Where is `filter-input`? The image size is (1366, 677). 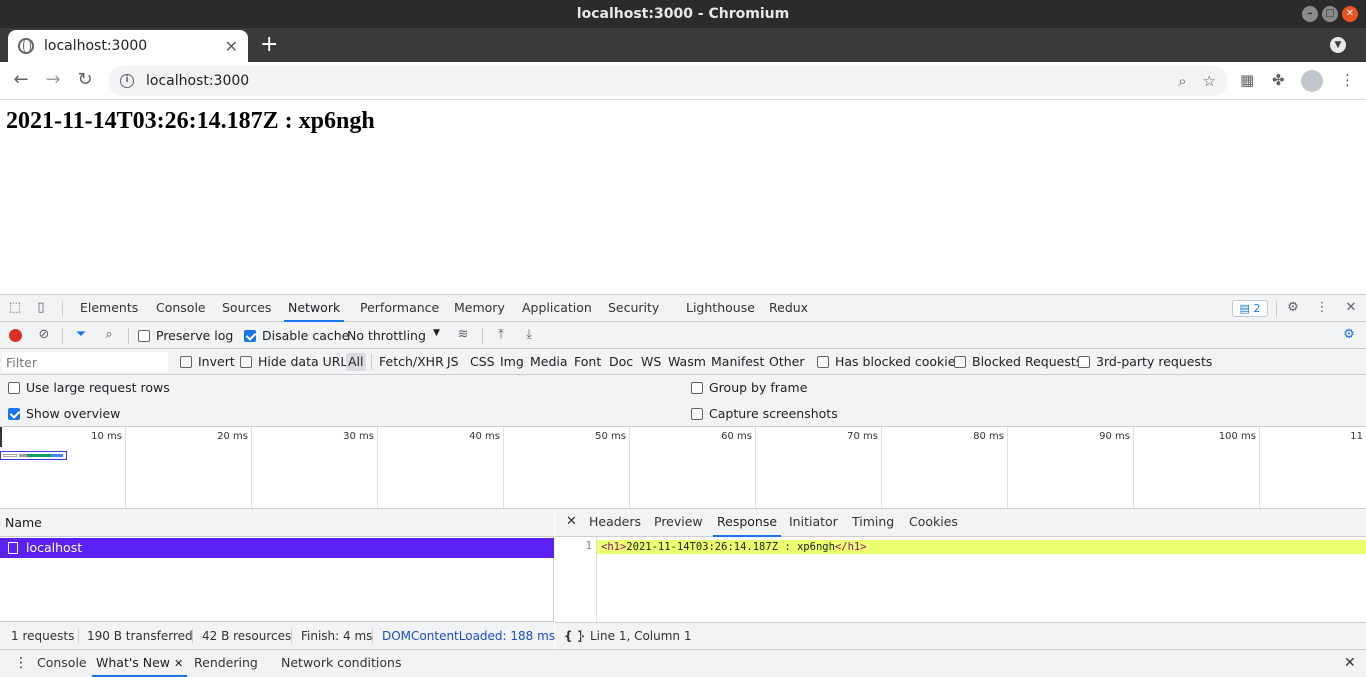 filter-input is located at coordinates (85, 362).